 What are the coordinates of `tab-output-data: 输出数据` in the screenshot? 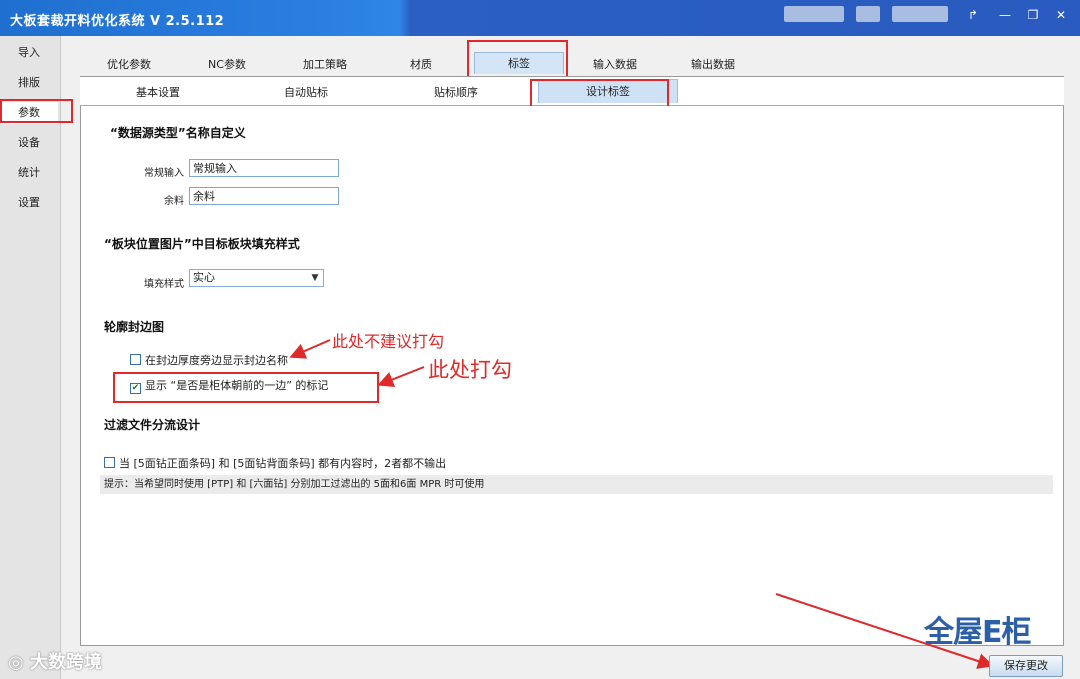 It's located at (713, 65).